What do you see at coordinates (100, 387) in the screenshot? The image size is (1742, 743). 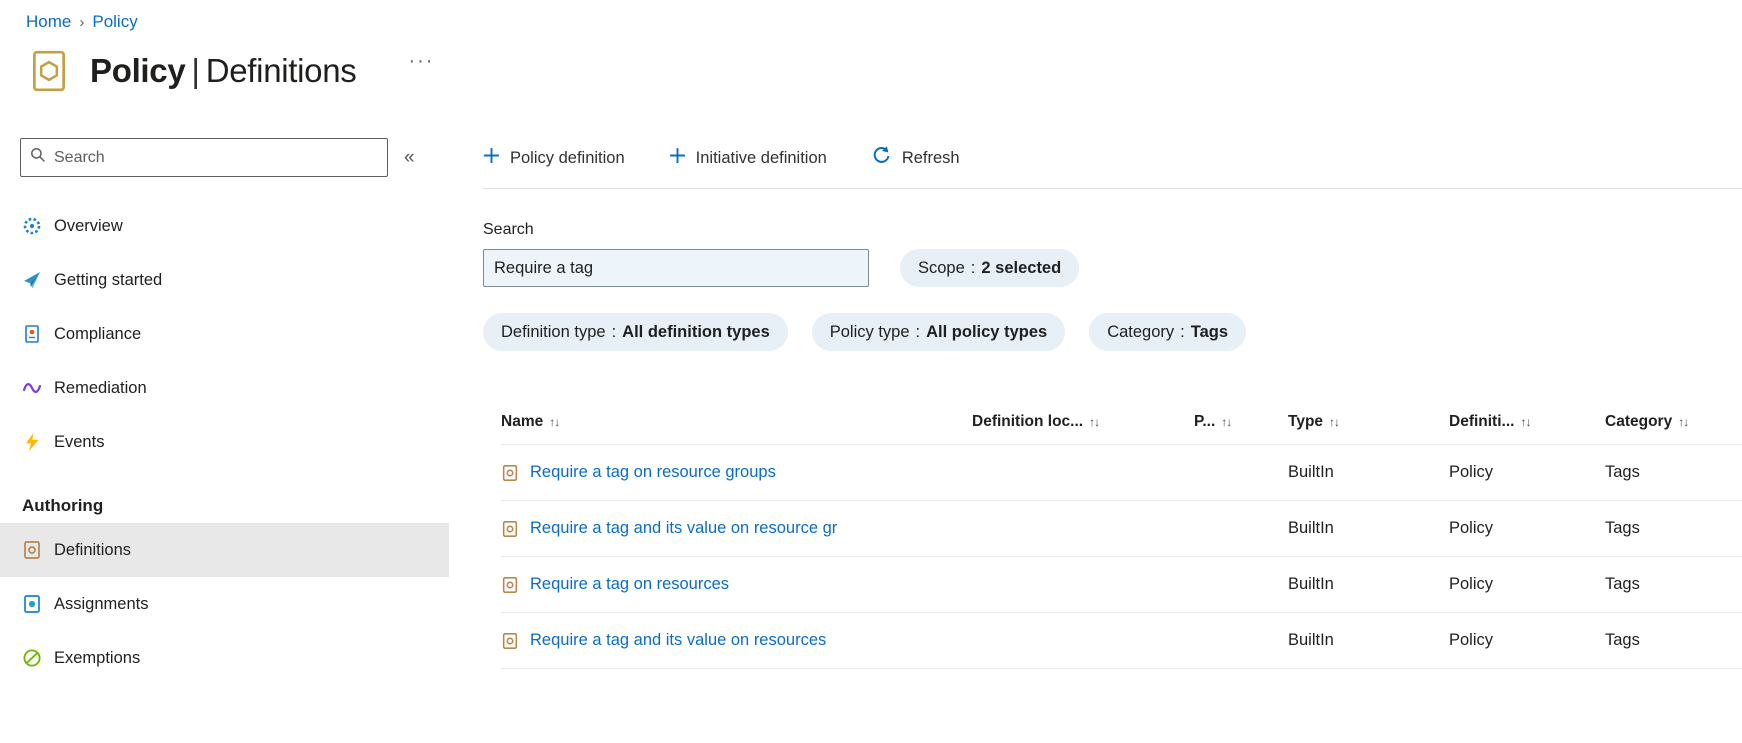 I see `sidebar-item-label: Remediation` at bounding box center [100, 387].